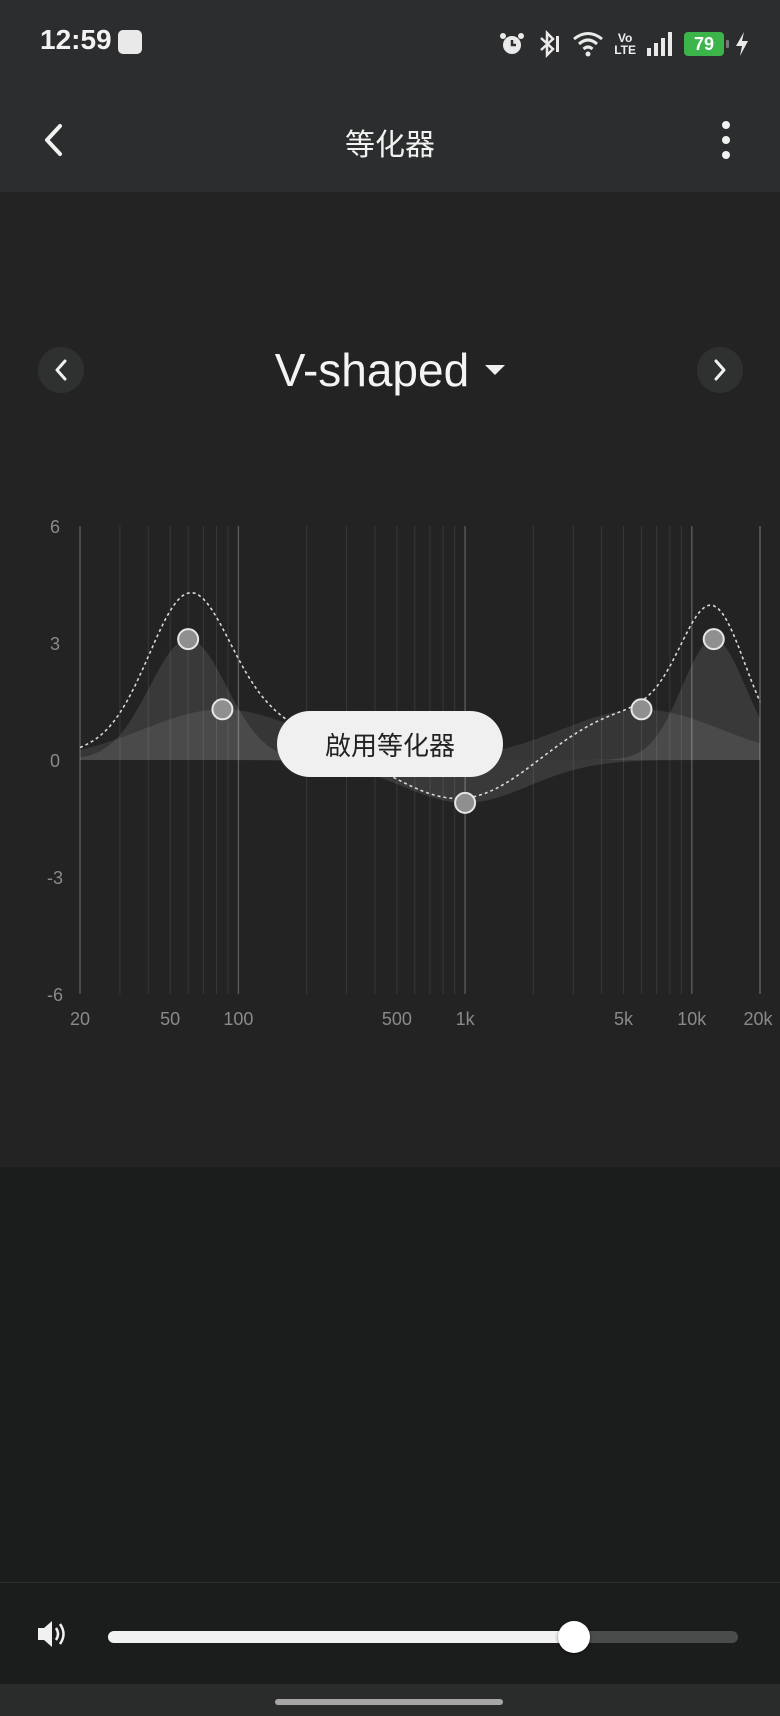  I want to click on alarm-icon, so click(512, 43).